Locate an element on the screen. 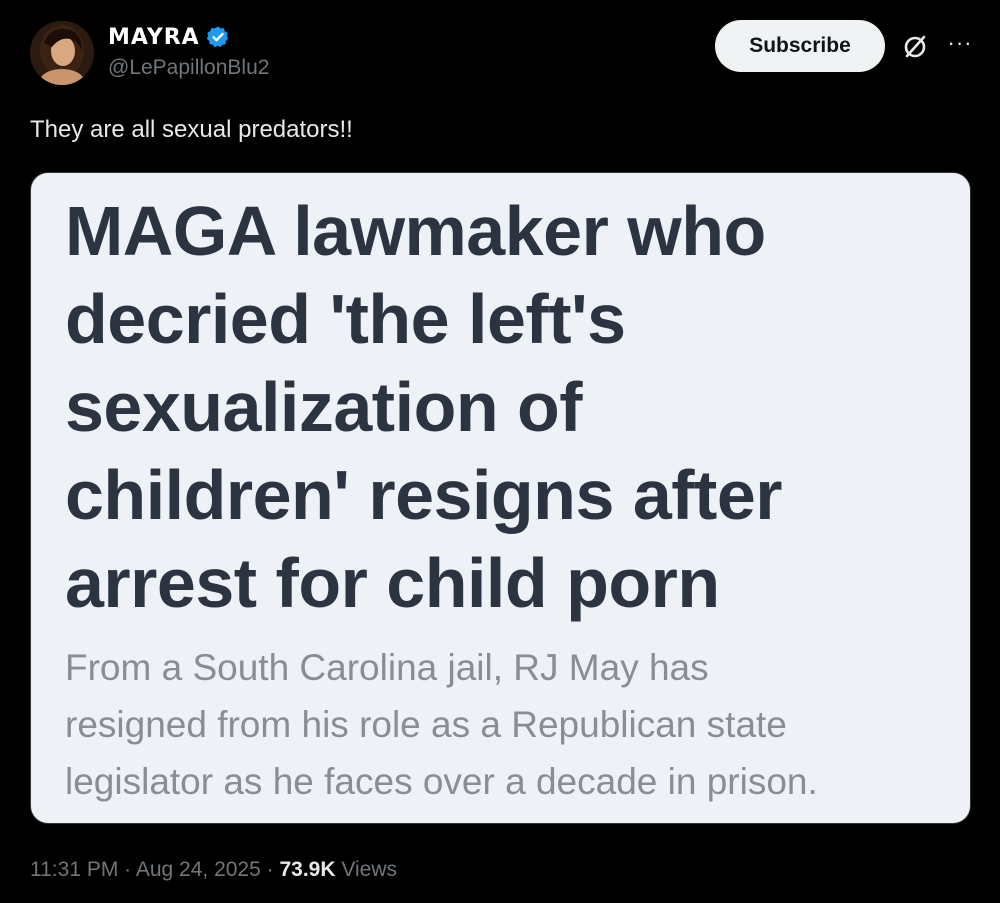 The image size is (1000, 903). views-label: Views is located at coordinates (366, 869).